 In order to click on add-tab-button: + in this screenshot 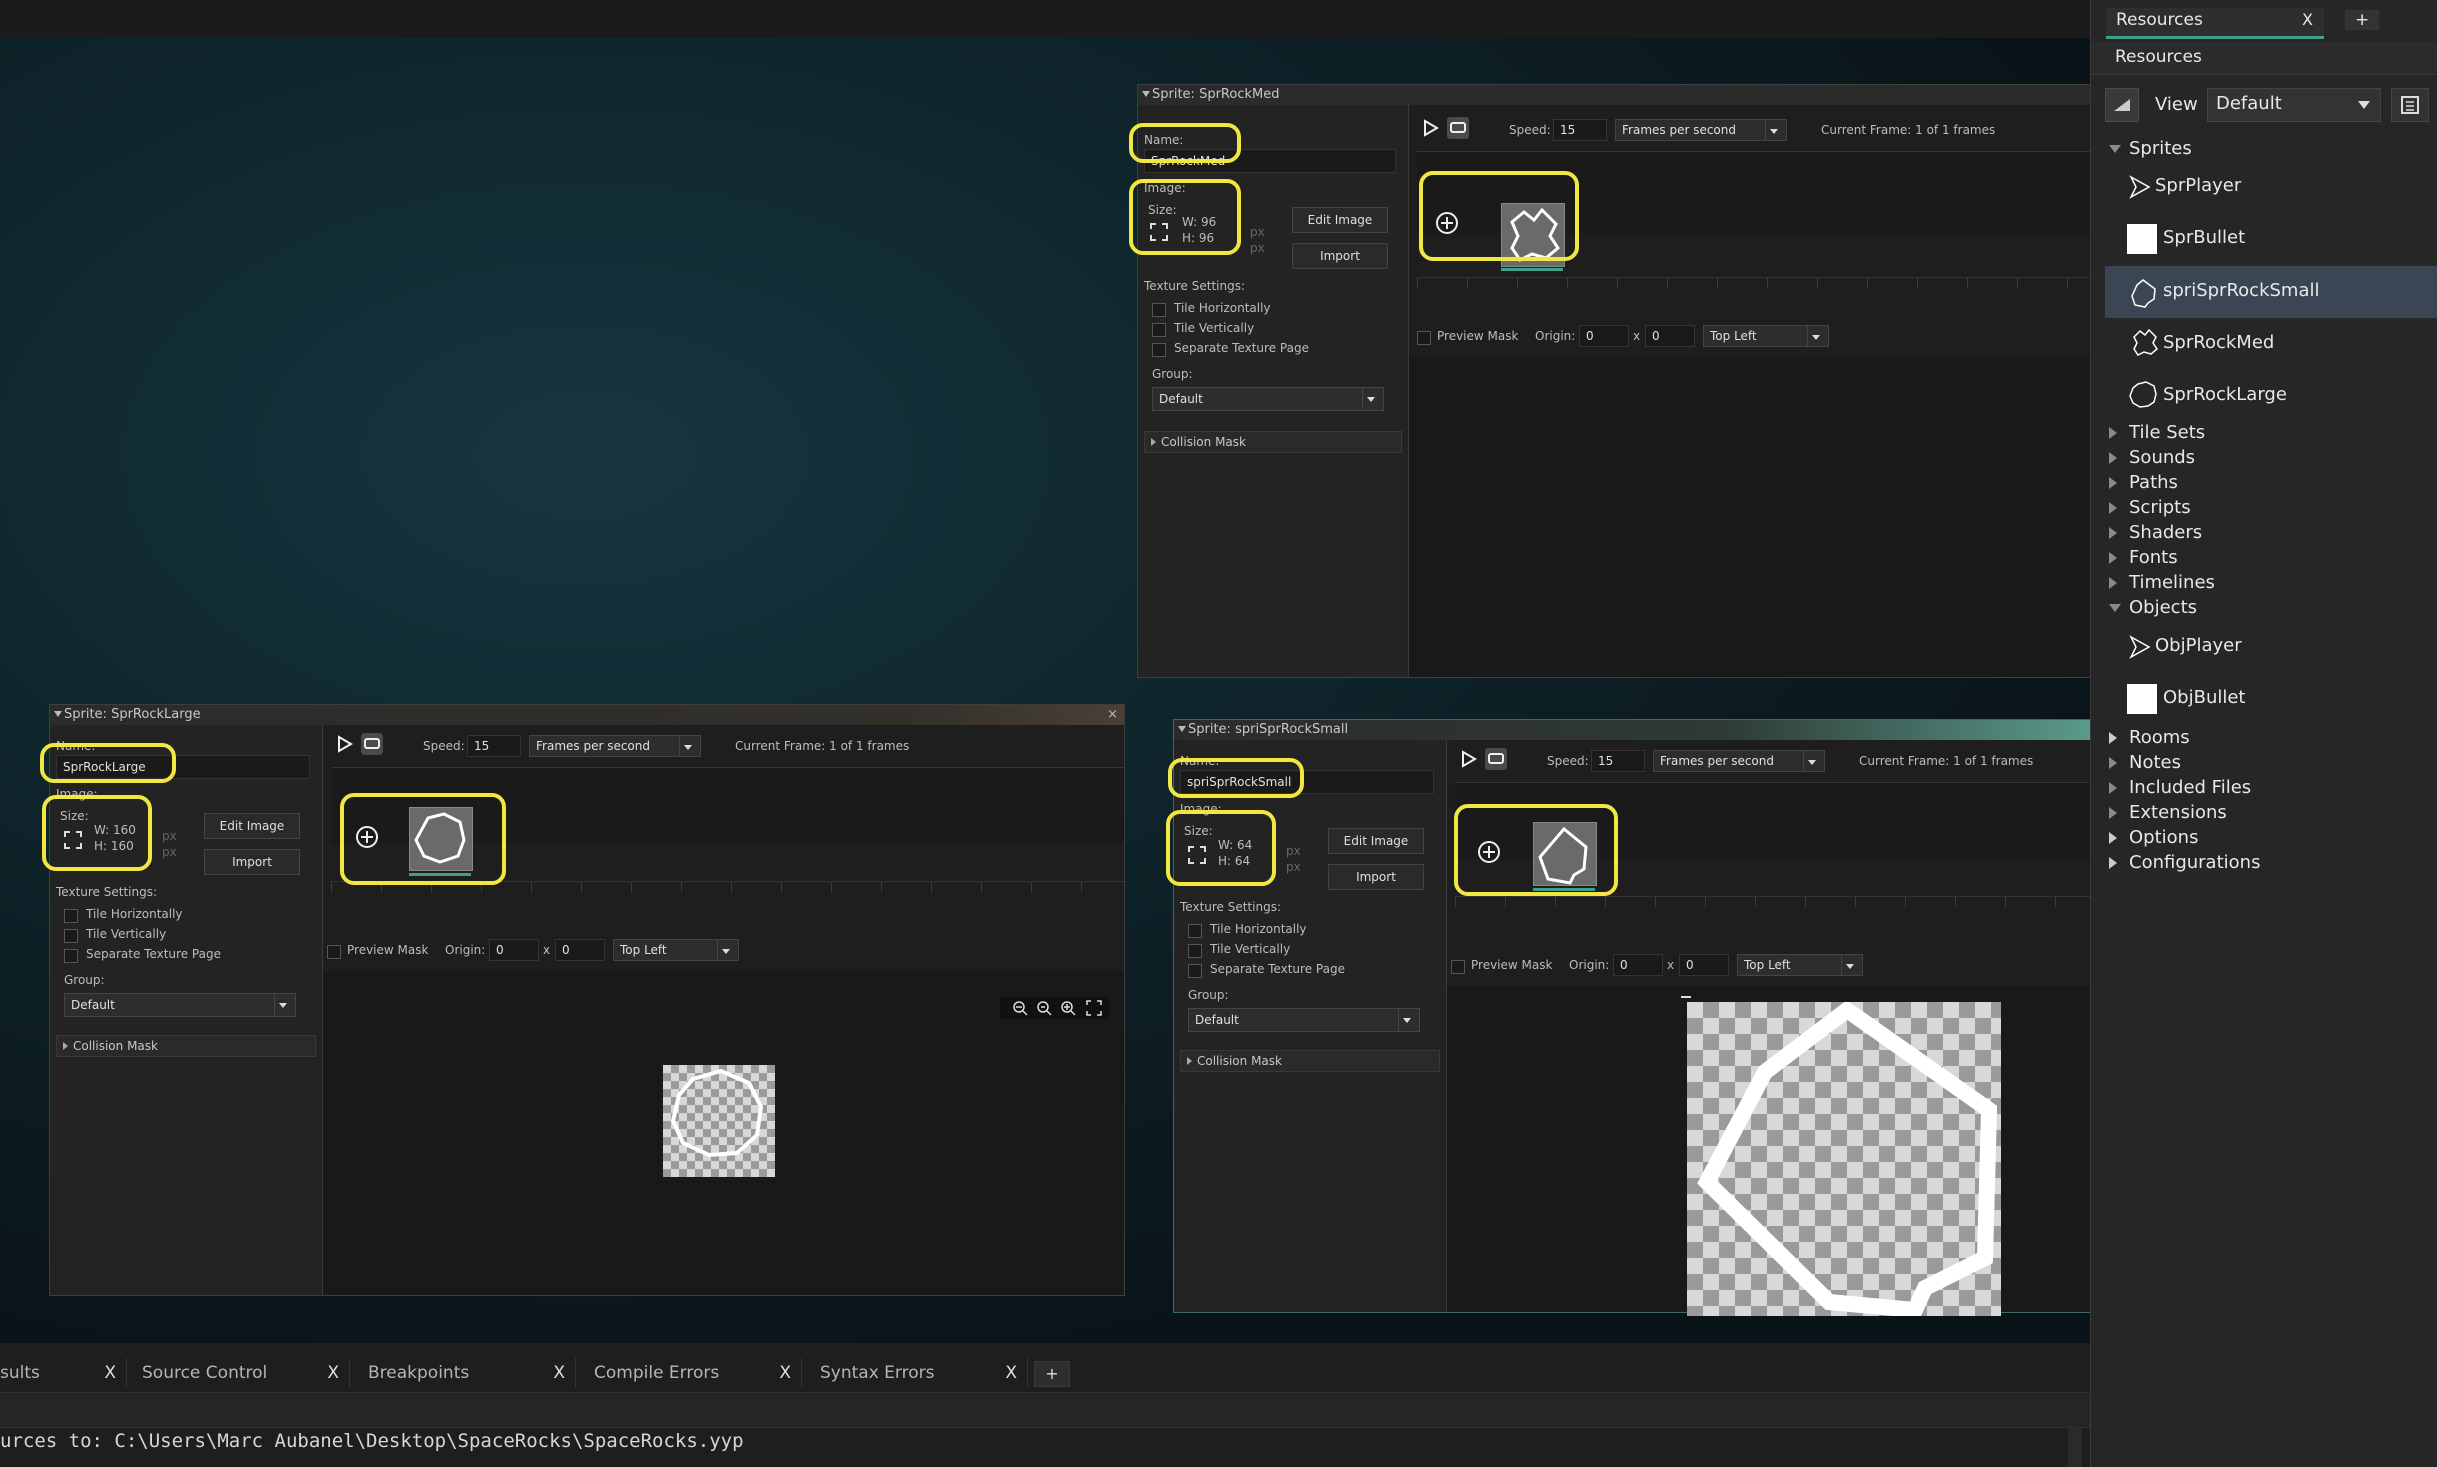, I will do `click(2362, 20)`.